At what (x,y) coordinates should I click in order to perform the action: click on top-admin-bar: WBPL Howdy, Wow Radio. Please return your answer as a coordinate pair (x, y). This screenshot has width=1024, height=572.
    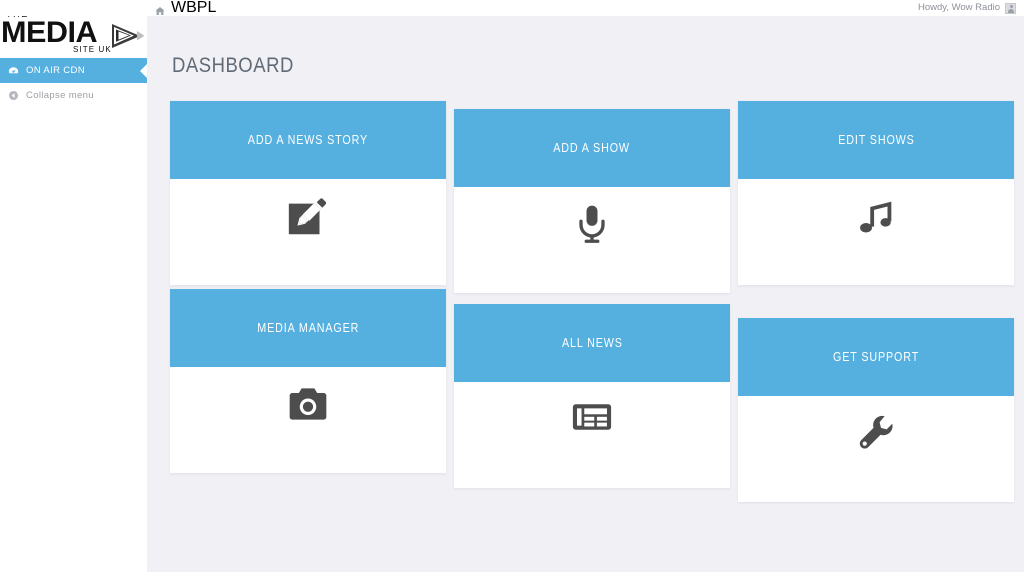
    Looking at the image, I should click on (512, 8).